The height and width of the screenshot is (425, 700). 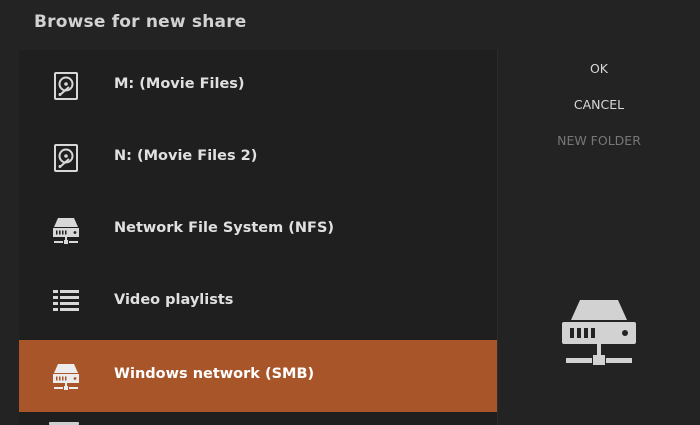 What do you see at coordinates (497, 237) in the screenshot?
I see `panel-divider` at bounding box center [497, 237].